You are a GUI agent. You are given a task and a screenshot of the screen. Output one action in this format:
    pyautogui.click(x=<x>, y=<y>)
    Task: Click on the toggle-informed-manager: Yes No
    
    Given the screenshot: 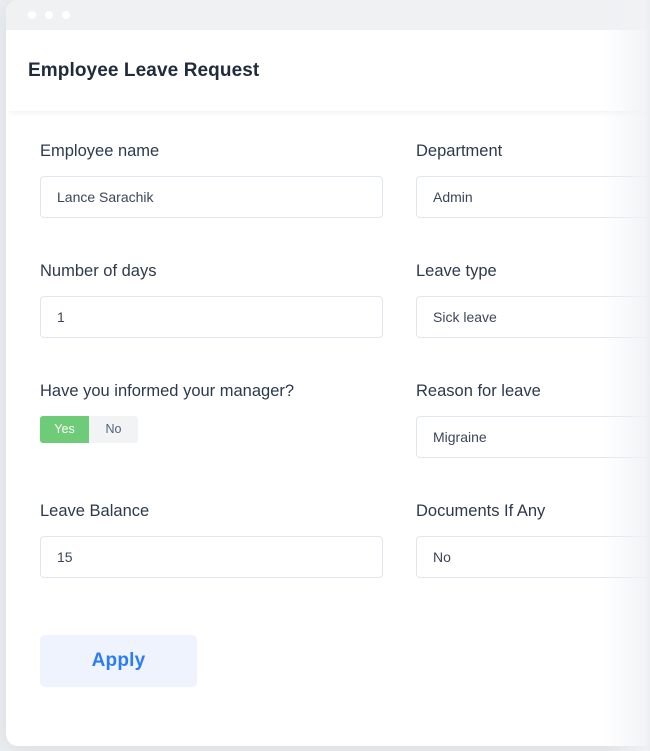 What is the action you would take?
    pyautogui.click(x=89, y=429)
    